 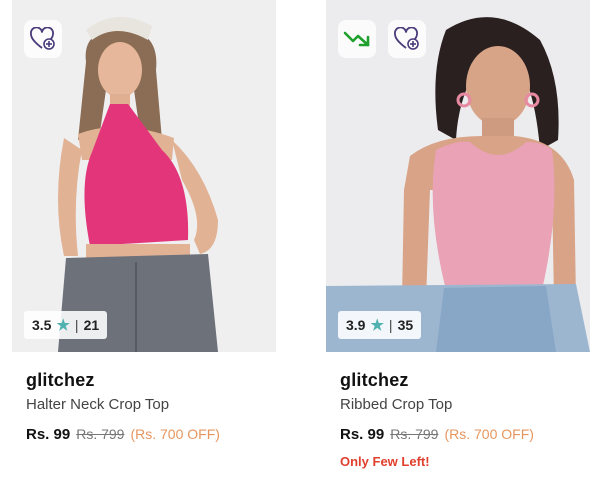 I want to click on price-trend-button, so click(x=357, y=39).